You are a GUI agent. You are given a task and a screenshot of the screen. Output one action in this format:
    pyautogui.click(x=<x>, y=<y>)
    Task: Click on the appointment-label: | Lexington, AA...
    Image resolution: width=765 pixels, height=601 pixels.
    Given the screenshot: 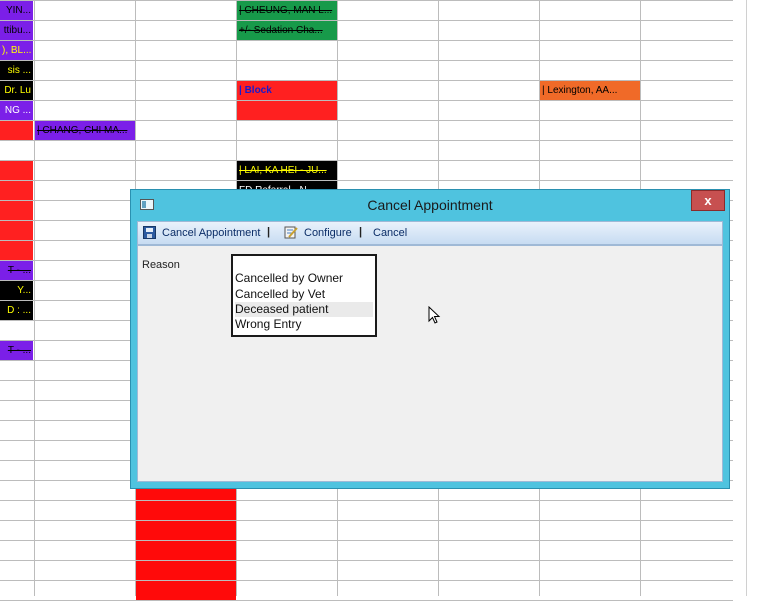 What is the action you would take?
    pyautogui.click(x=580, y=90)
    